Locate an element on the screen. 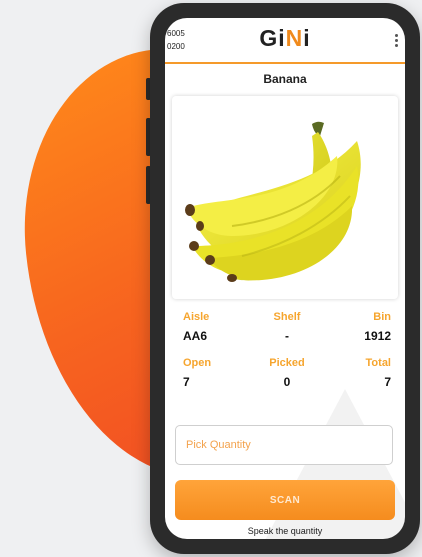  app-logo: GiNi is located at coordinates (285, 38).